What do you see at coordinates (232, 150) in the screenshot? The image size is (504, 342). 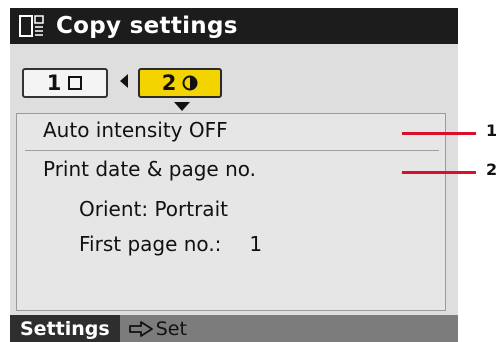 I see `divider` at bounding box center [232, 150].